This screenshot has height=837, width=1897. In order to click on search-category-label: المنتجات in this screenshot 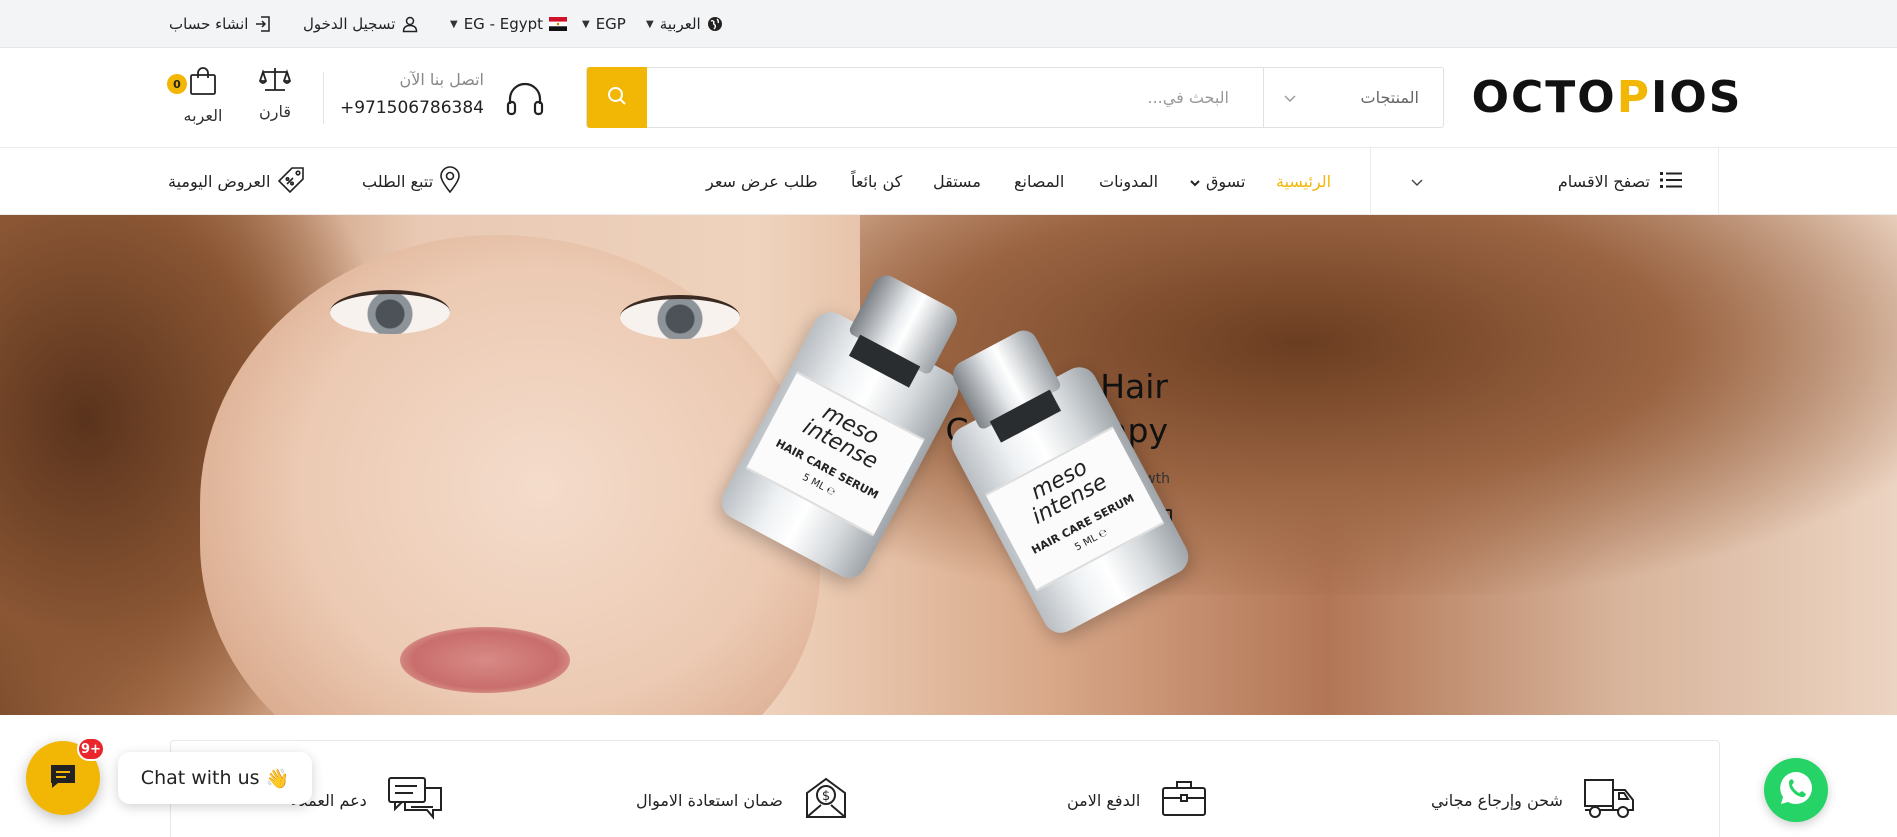, I will do `click(1390, 97)`.